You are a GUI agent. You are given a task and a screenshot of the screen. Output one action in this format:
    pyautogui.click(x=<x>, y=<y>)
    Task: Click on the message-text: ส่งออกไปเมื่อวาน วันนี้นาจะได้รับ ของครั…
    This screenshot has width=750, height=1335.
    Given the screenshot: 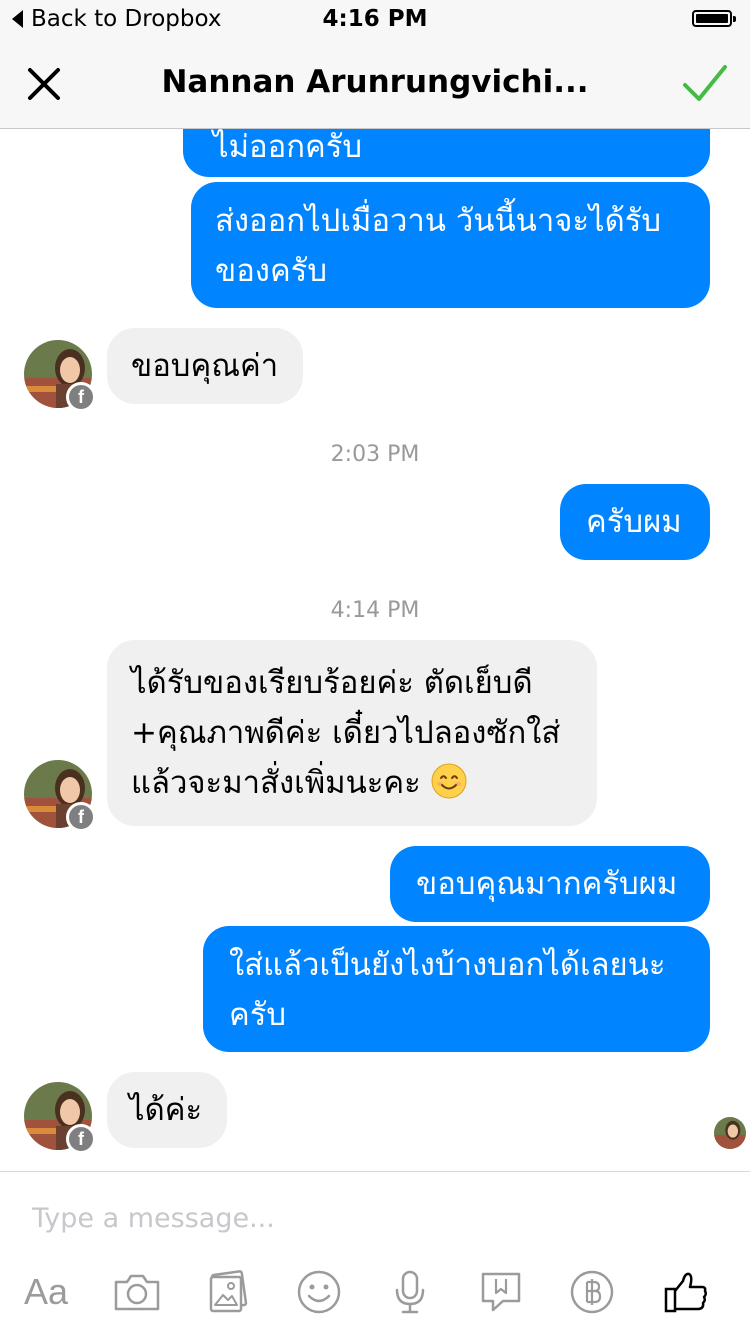 What is the action you would take?
    pyautogui.click(x=438, y=246)
    